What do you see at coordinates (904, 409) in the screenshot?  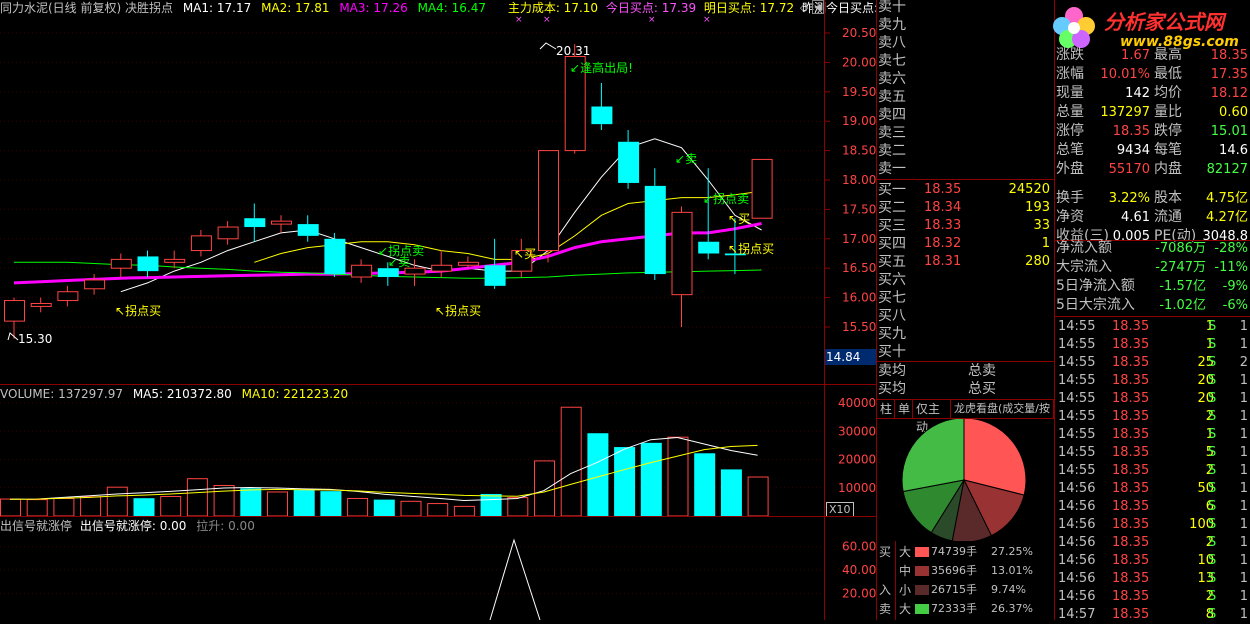 I see `tab-single: 单` at bounding box center [904, 409].